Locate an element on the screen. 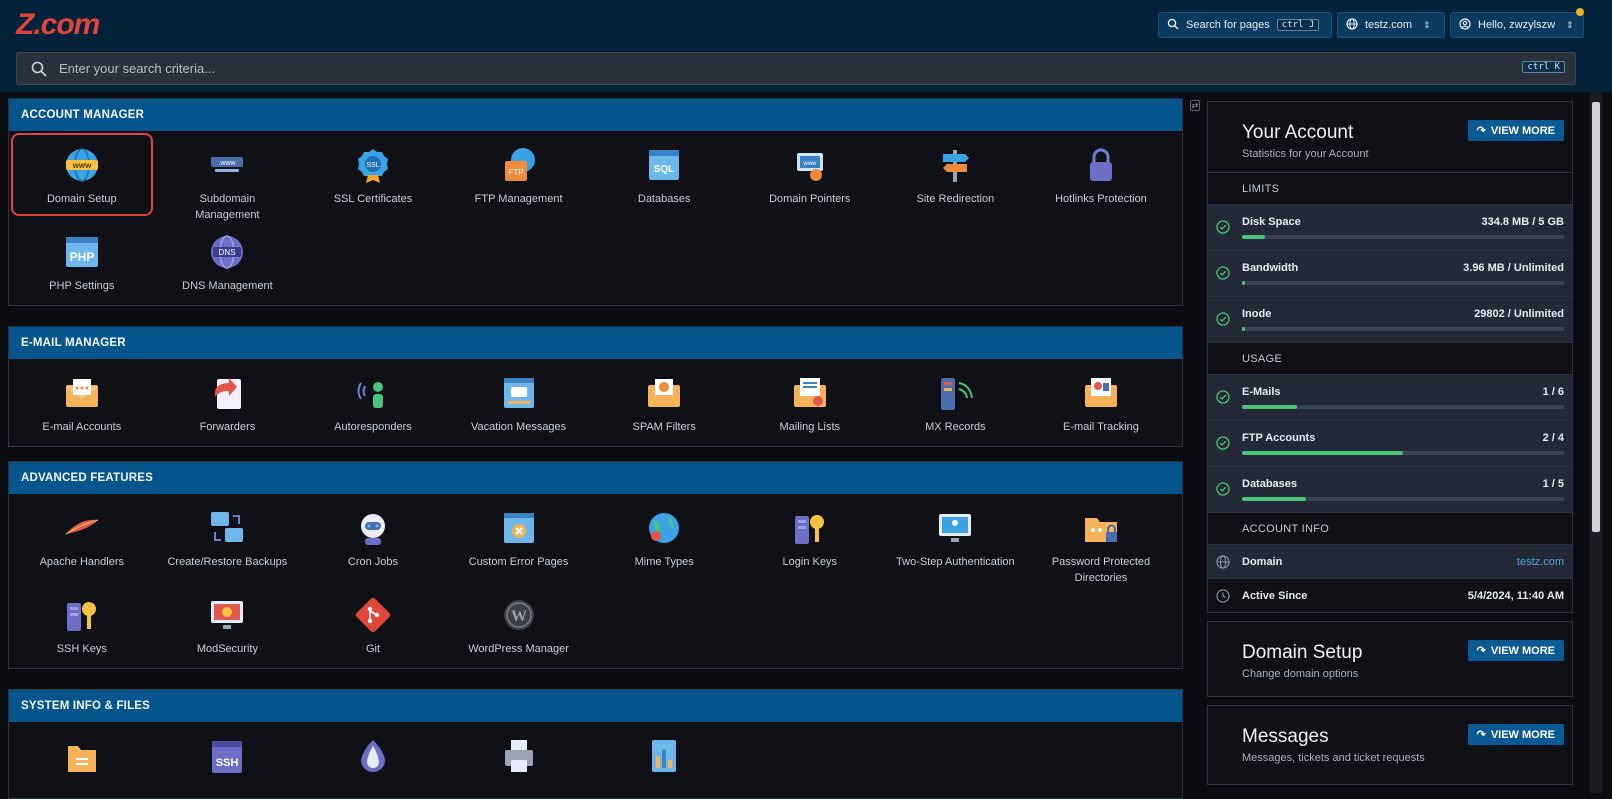 The image size is (1612, 799). feature-site-redirection: Site Redirection is located at coordinates (956, 174).